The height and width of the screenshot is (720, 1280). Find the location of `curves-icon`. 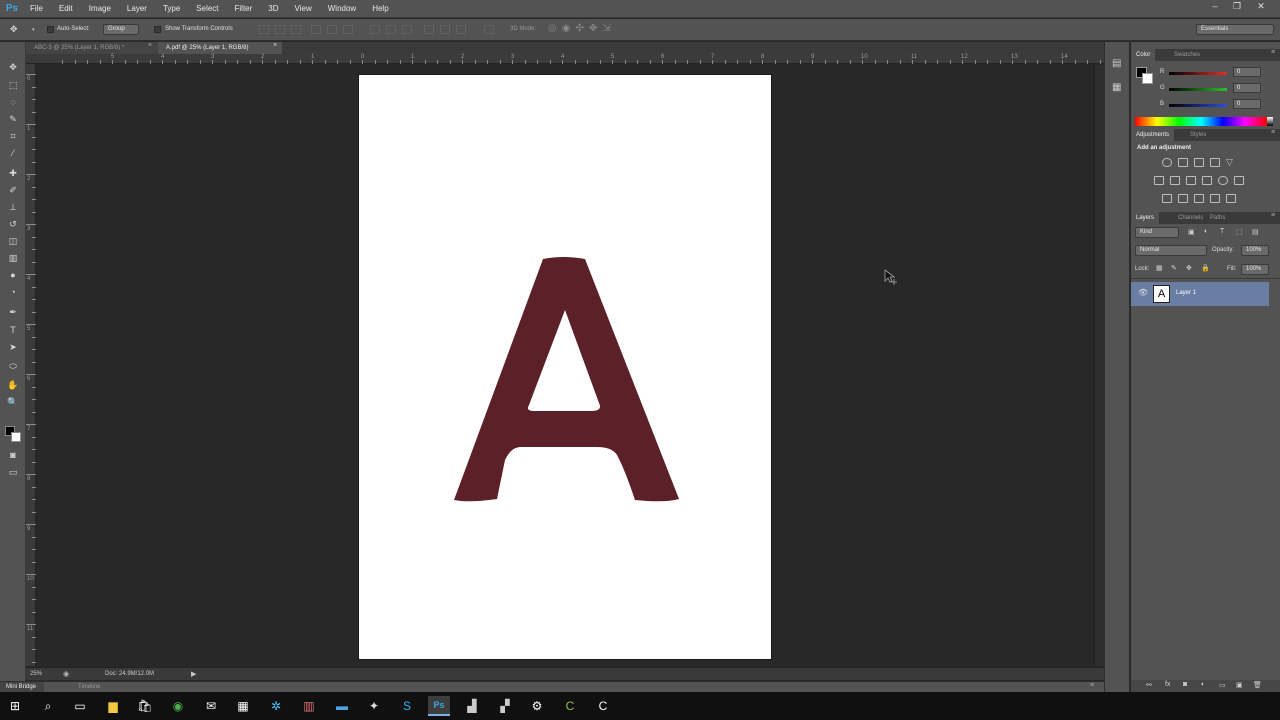

curves-icon is located at coordinates (1199, 162).